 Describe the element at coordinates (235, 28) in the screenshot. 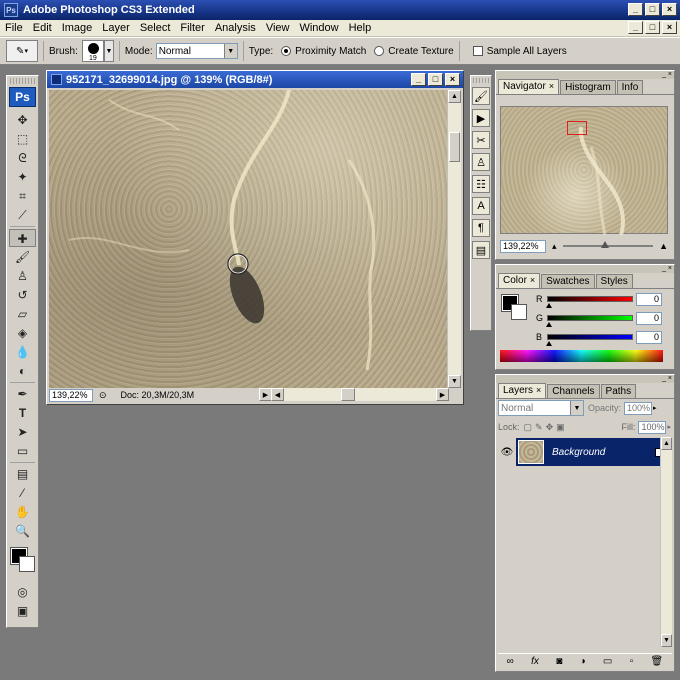

I see `menu-analysis: Analysis` at that location.